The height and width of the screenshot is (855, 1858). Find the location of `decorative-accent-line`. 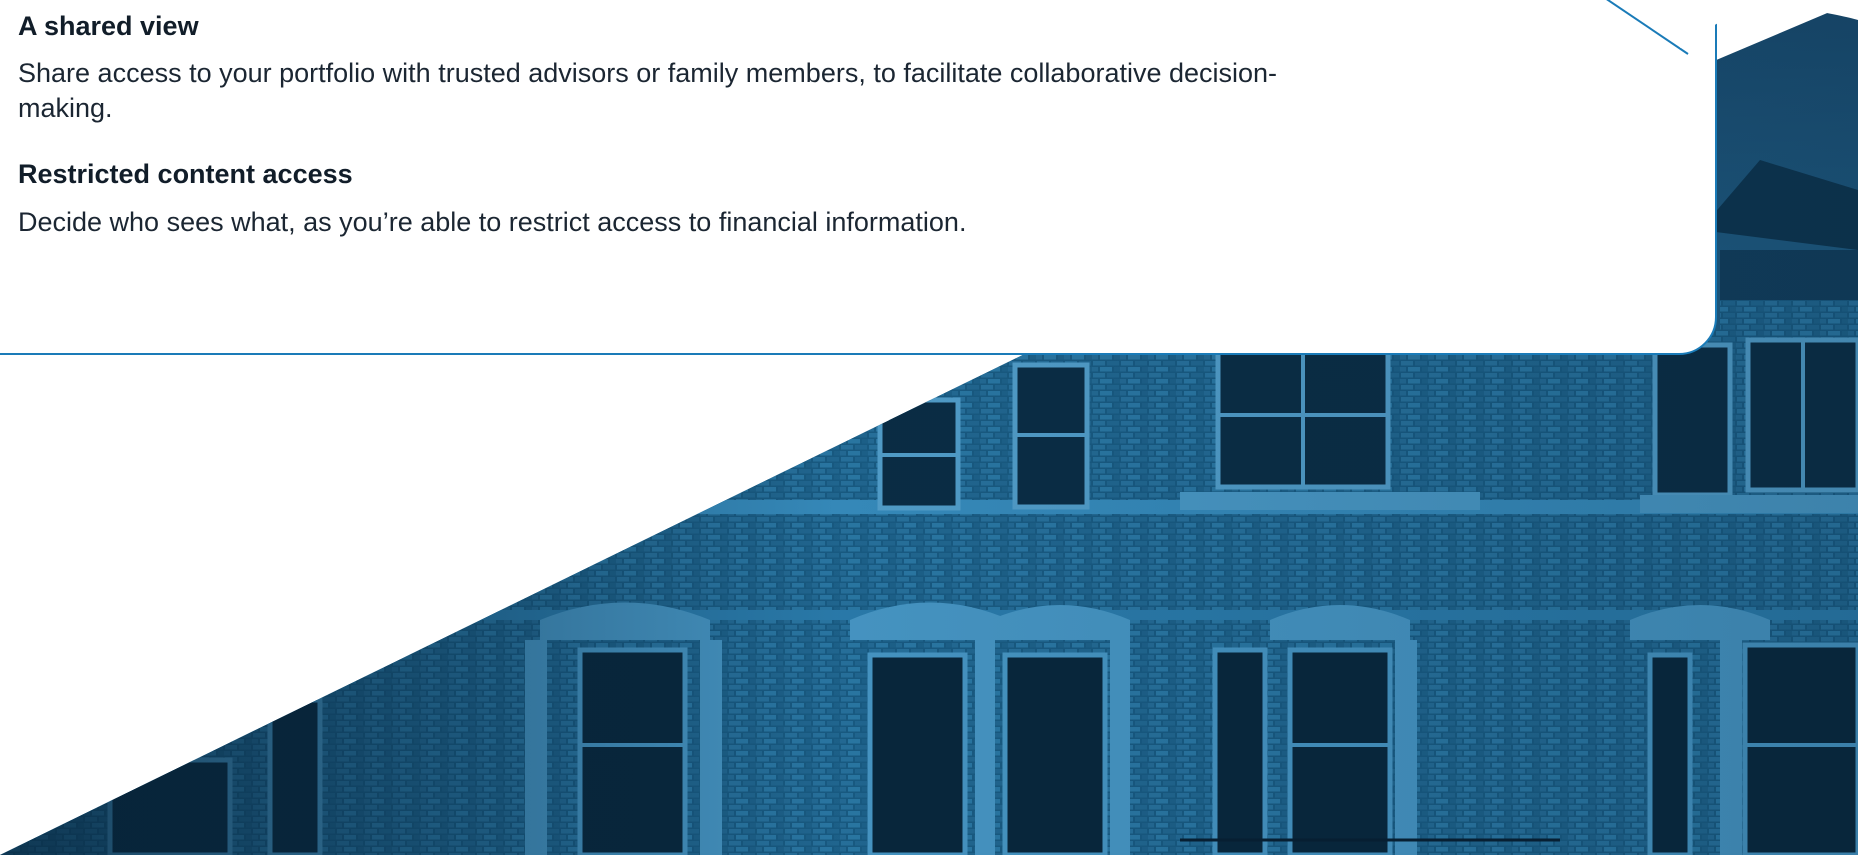

decorative-accent-line is located at coordinates (1732, 27).